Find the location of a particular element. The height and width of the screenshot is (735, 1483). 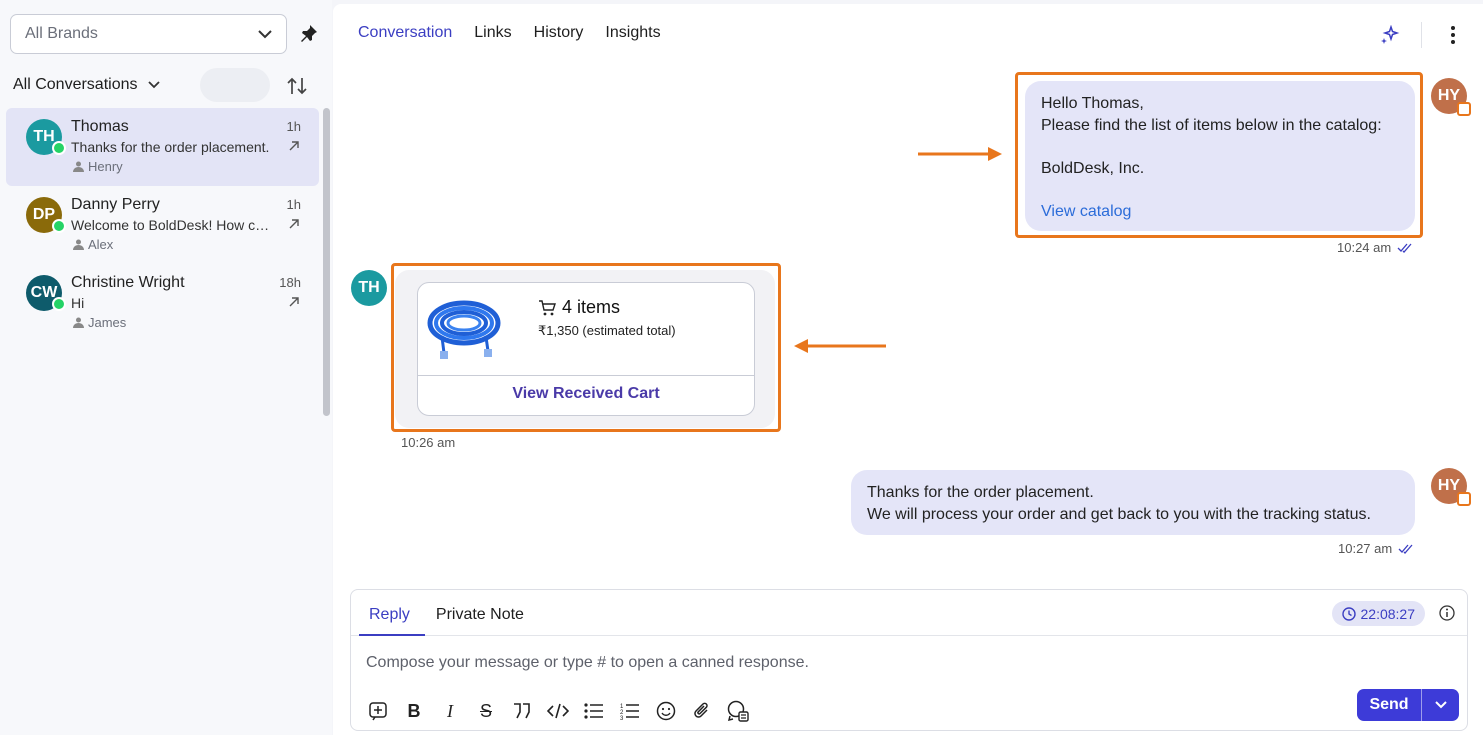

view-received-cart-button: View Received Cart is located at coordinates (586, 394).